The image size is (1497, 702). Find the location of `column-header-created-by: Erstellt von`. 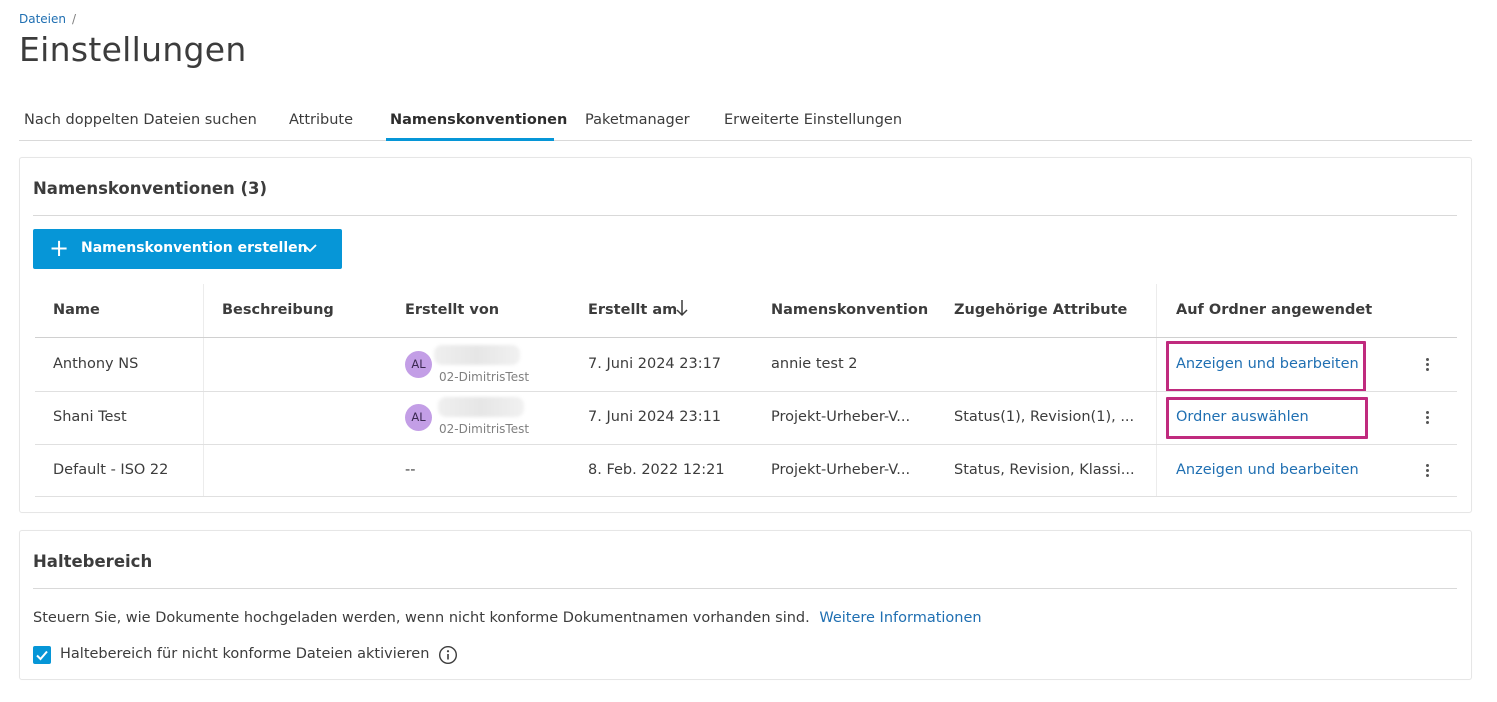

column-header-created-by: Erstellt von is located at coordinates (452, 310).